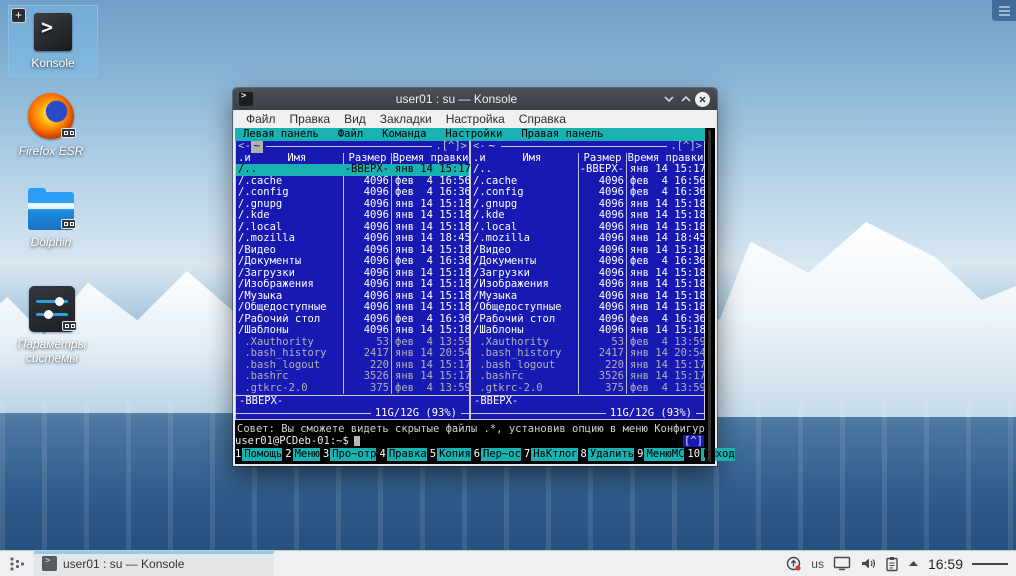 The width and height of the screenshot is (1016, 576). Describe the element at coordinates (302, 454) in the screenshot. I see `fkey-button: 2 Меню` at that location.